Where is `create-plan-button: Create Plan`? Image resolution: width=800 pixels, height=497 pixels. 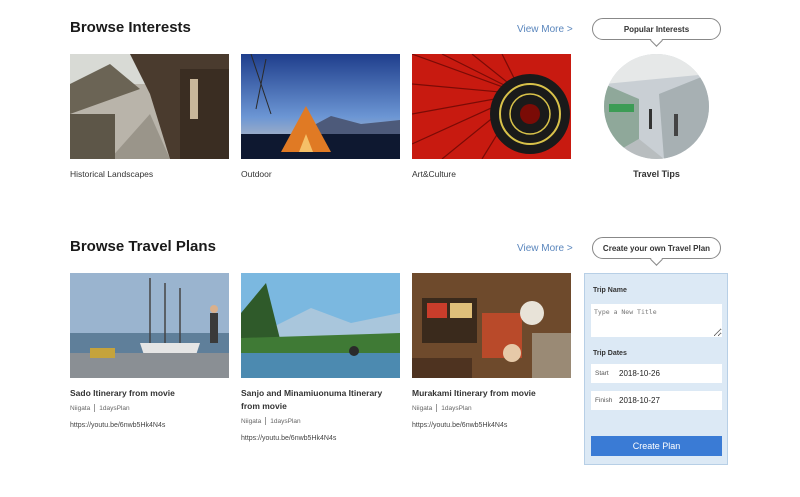 create-plan-button: Create Plan is located at coordinates (656, 446).